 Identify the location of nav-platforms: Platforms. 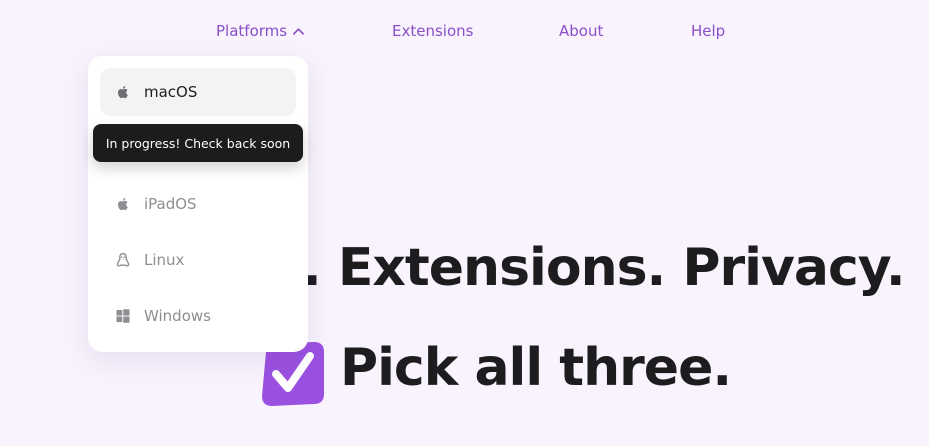
(260, 31).